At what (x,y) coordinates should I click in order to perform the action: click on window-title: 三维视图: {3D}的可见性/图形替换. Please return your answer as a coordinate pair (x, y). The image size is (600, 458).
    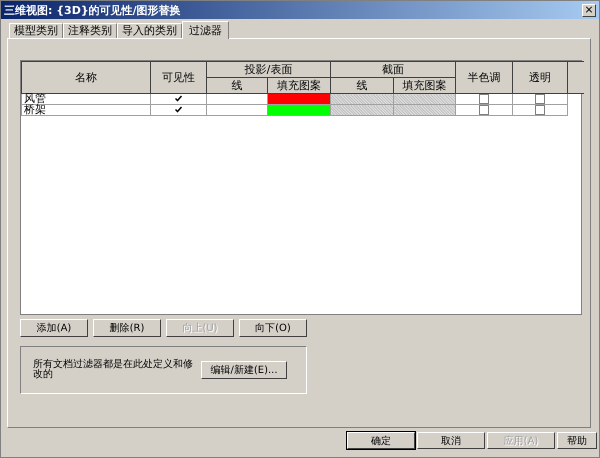
    Looking at the image, I should click on (92, 10).